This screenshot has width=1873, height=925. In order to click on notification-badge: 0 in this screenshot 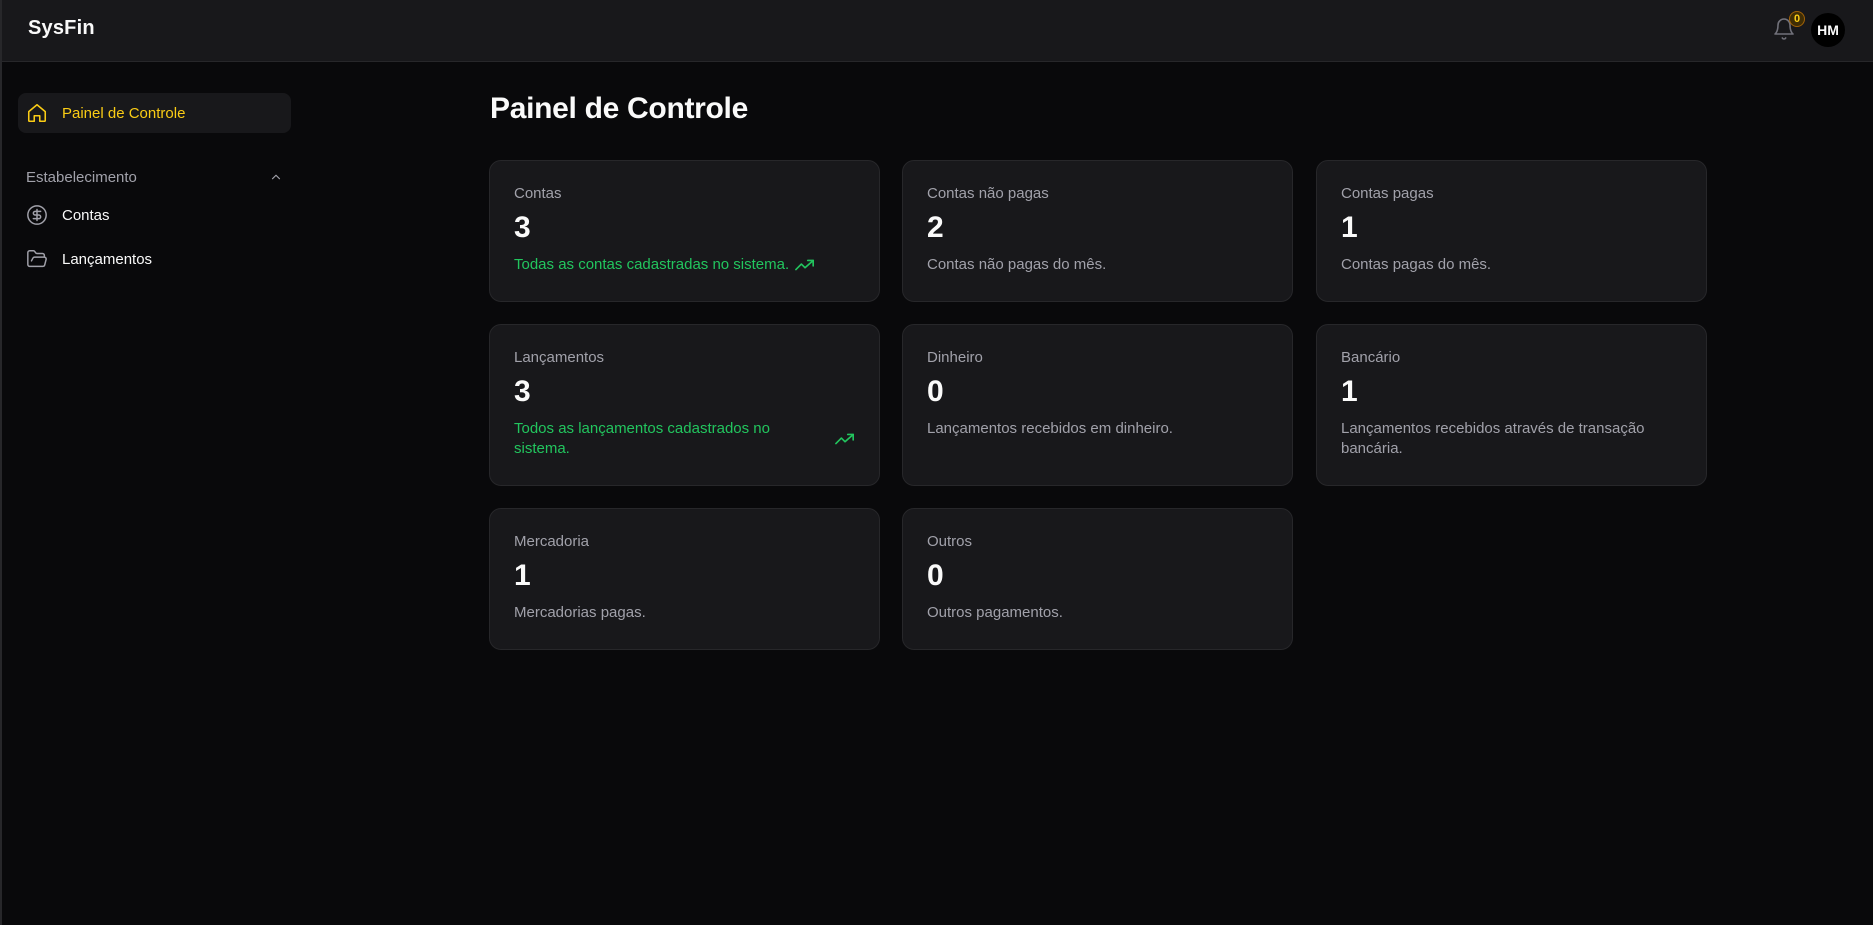, I will do `click(1797, 19)`.